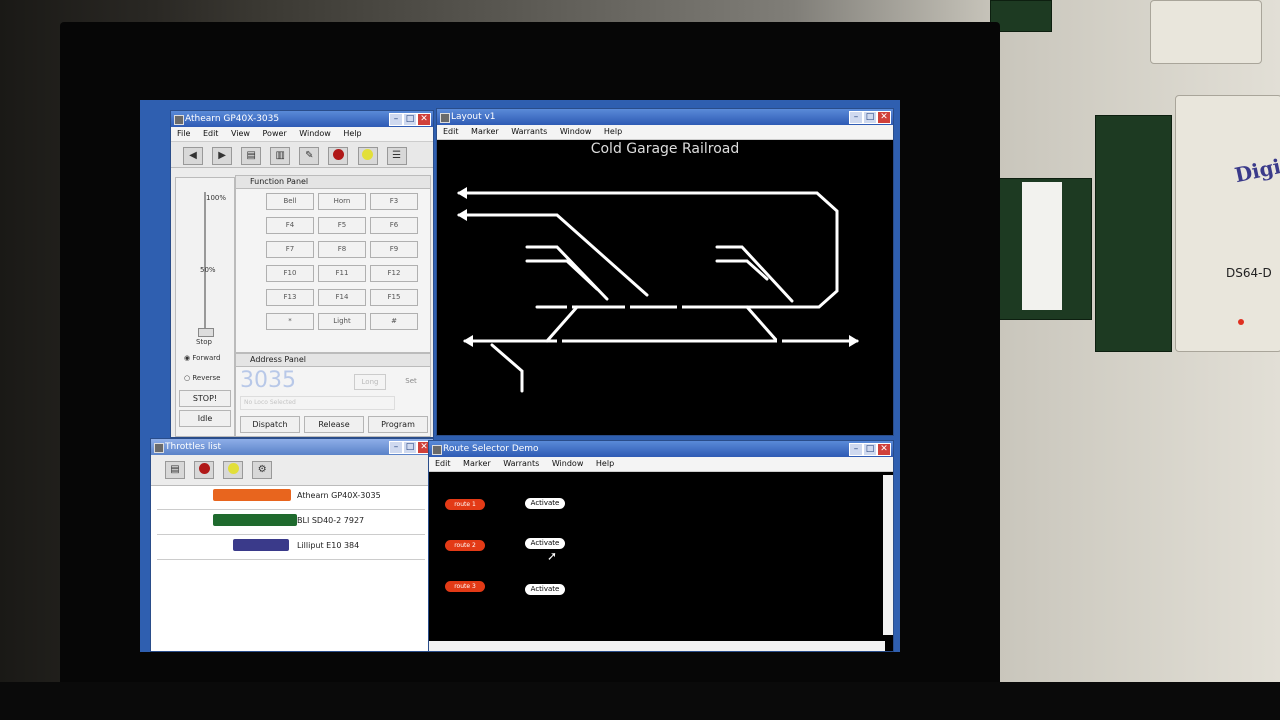  What do you see at coordinates (222, 155) in the screenshot?
I see `forward-arrow-icon: ▶` at bounding box center [222, 155].